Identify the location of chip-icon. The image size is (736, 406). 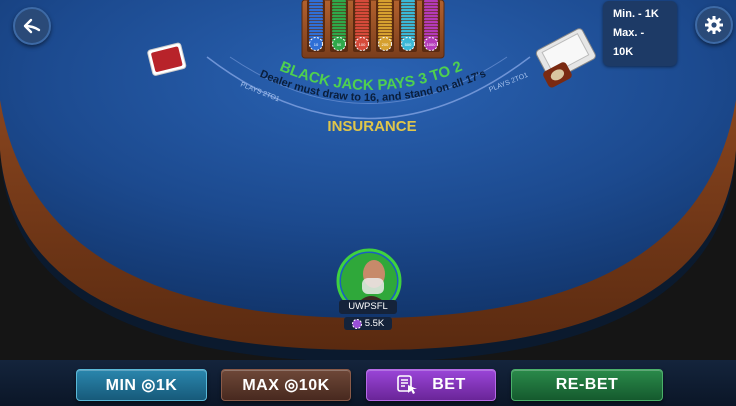
(356, 323).